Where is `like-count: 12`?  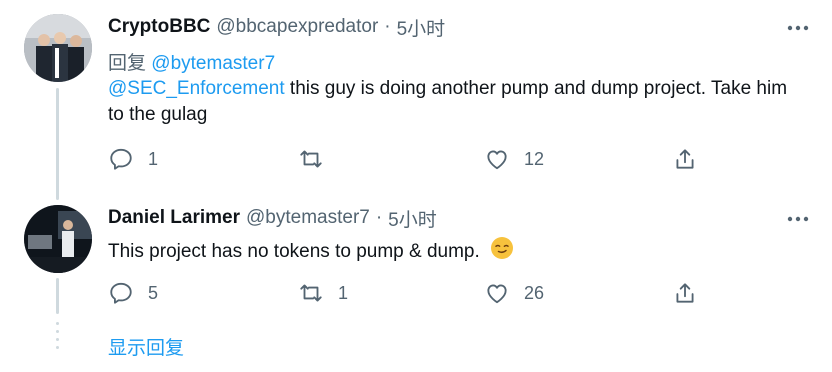 like-count: 12 is located at coordinates (534, 158).